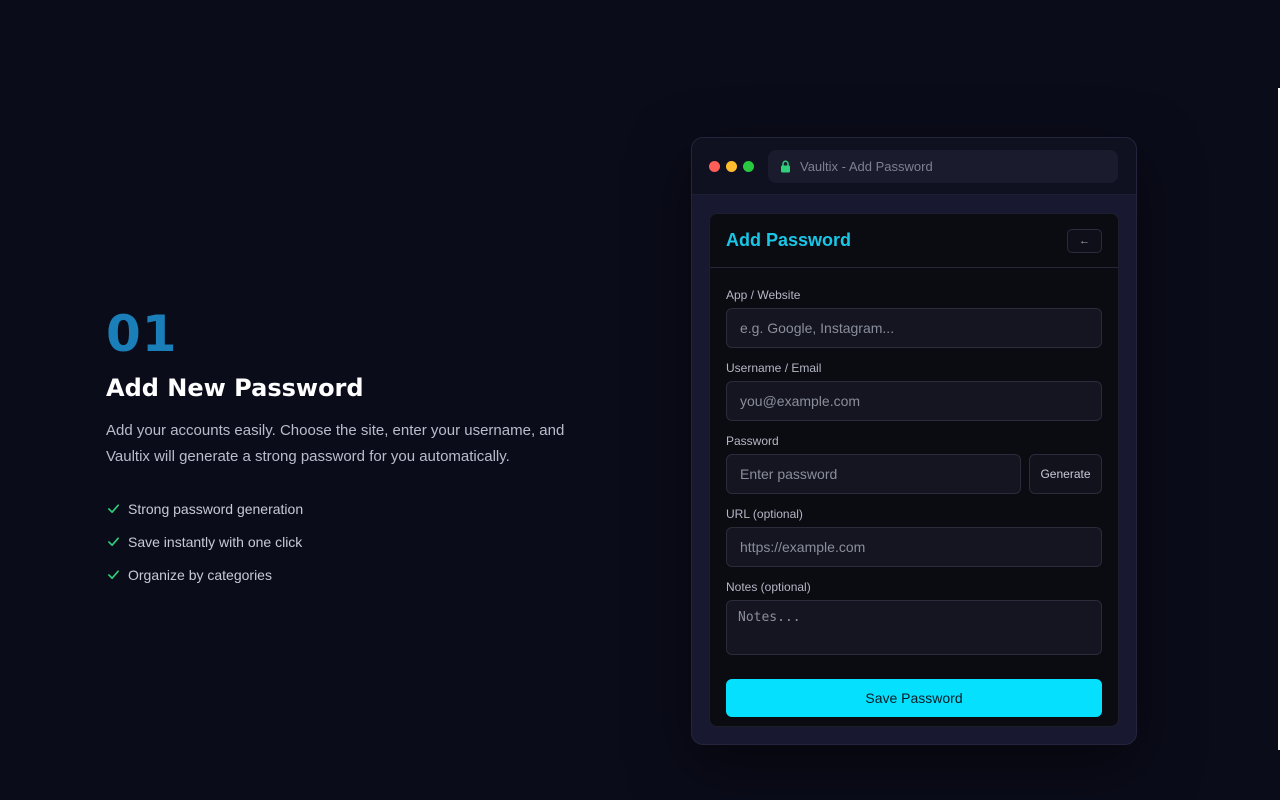 Image resolution: width=1280 pixels, height=800 pixels. I want to click on username-input, so click(914, 401).